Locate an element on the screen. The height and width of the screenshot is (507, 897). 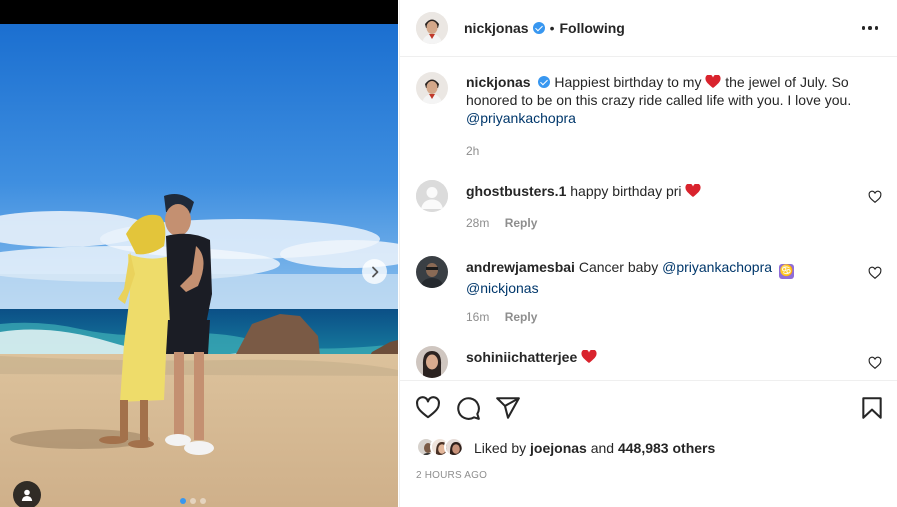
comment-time: 16m is located at coordinates (478, 317).